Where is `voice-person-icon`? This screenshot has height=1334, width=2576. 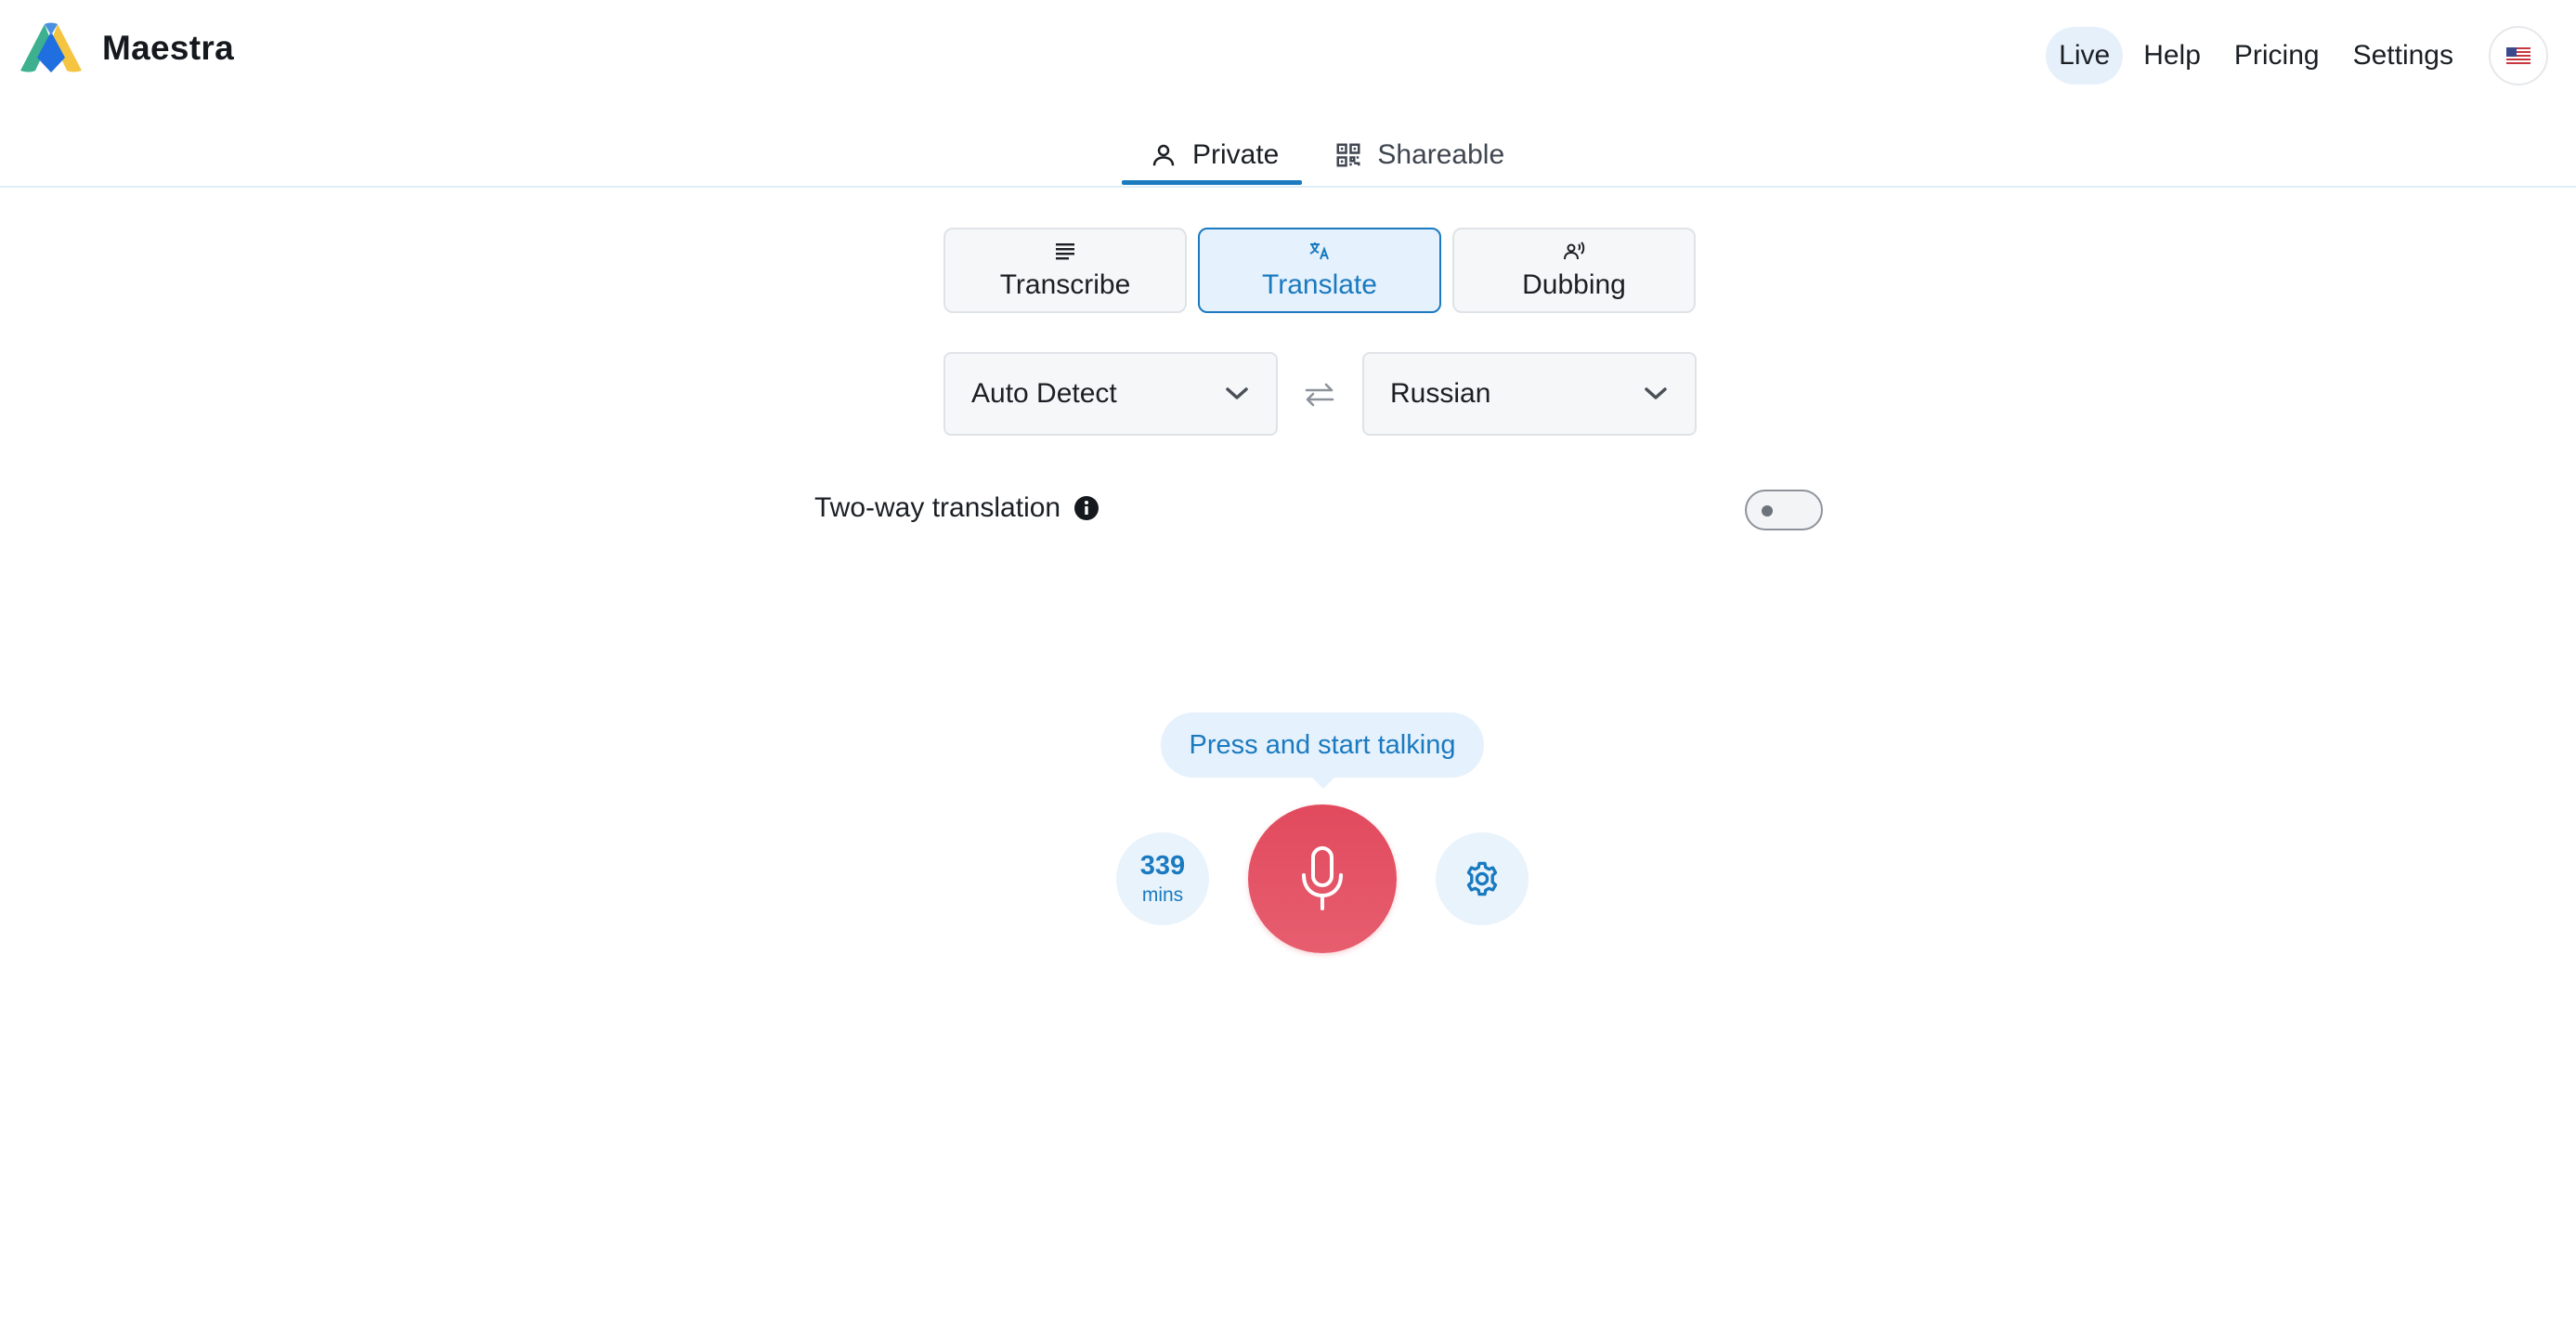
voice-person-icon is located at coordinates (1574, 253).